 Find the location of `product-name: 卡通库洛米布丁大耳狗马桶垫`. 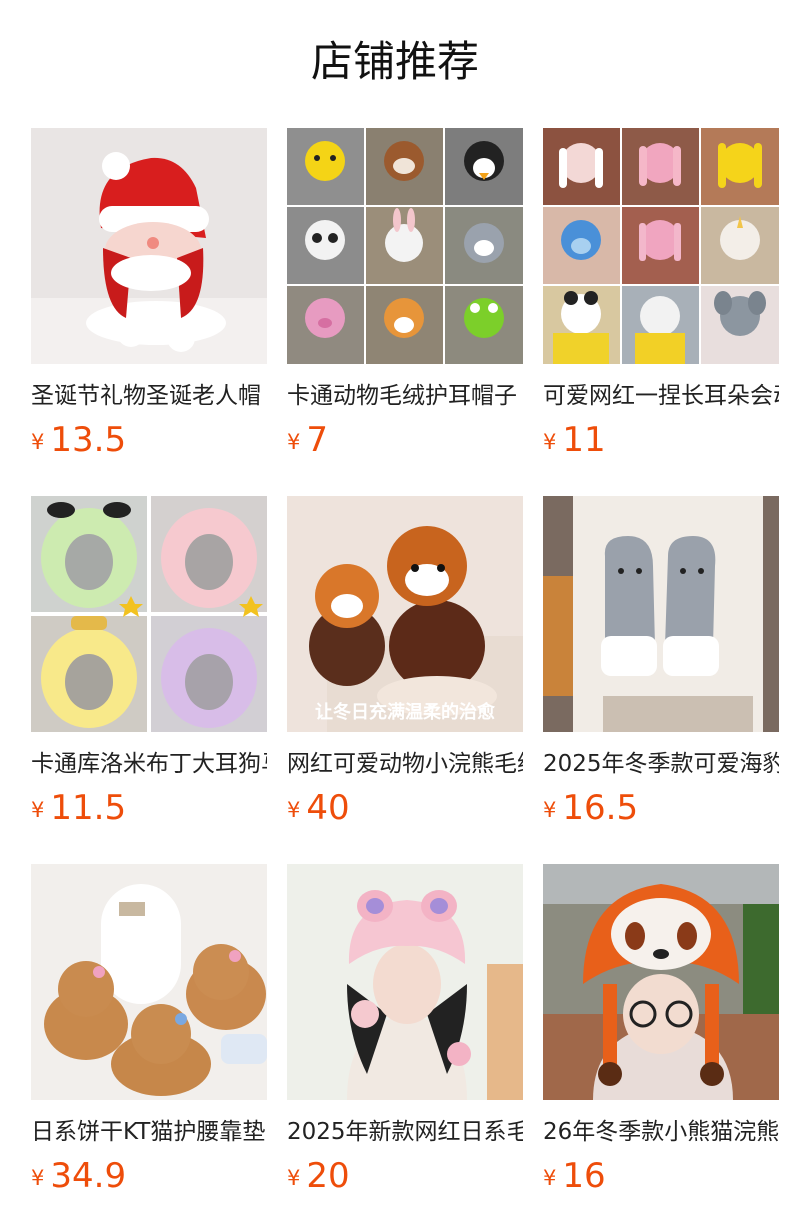

product-name: 卡通库洛米布丁大耳狗马桶垫 is located at coordinates (149, 764).